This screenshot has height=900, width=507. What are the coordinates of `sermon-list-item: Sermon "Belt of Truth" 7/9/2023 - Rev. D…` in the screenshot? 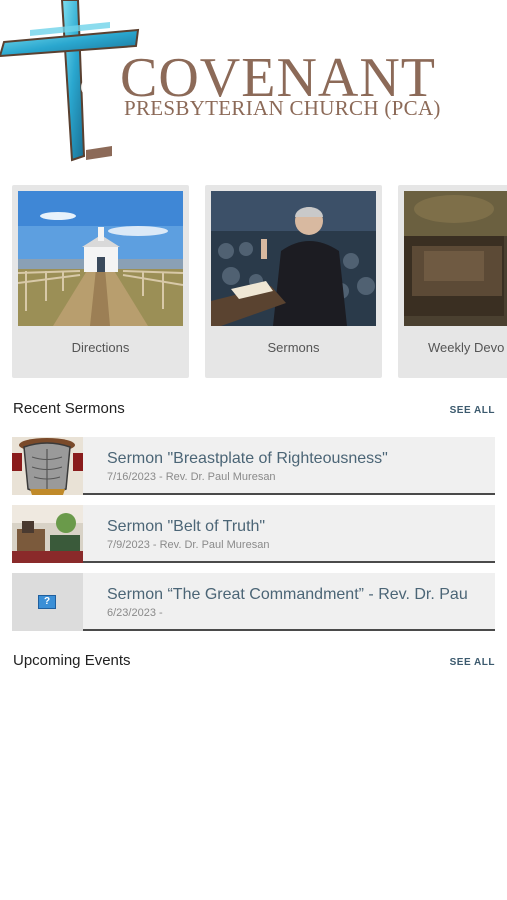 It's located at (253, 534).